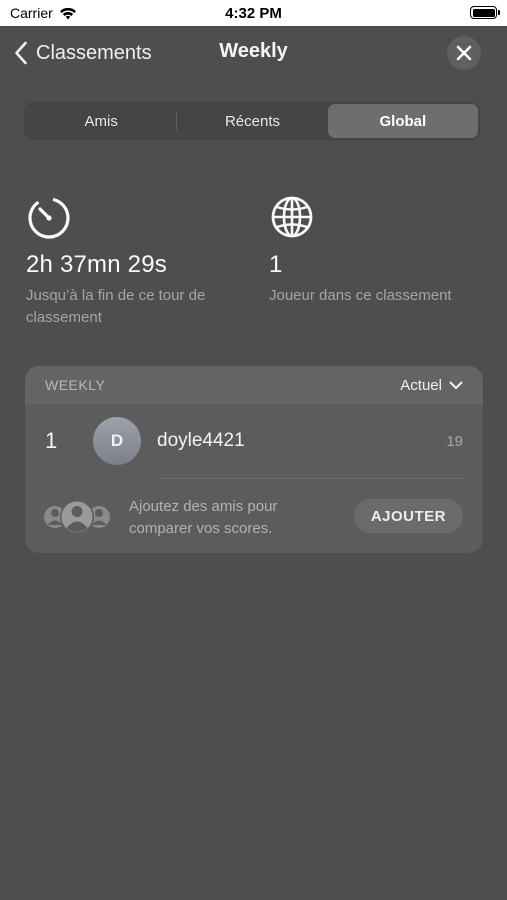 The height and width of the screenshot is (900, 507). What do you see at coordinates (49, 218) in the screenshot?
I see `timer-icon` at bounding box center [49, 218].